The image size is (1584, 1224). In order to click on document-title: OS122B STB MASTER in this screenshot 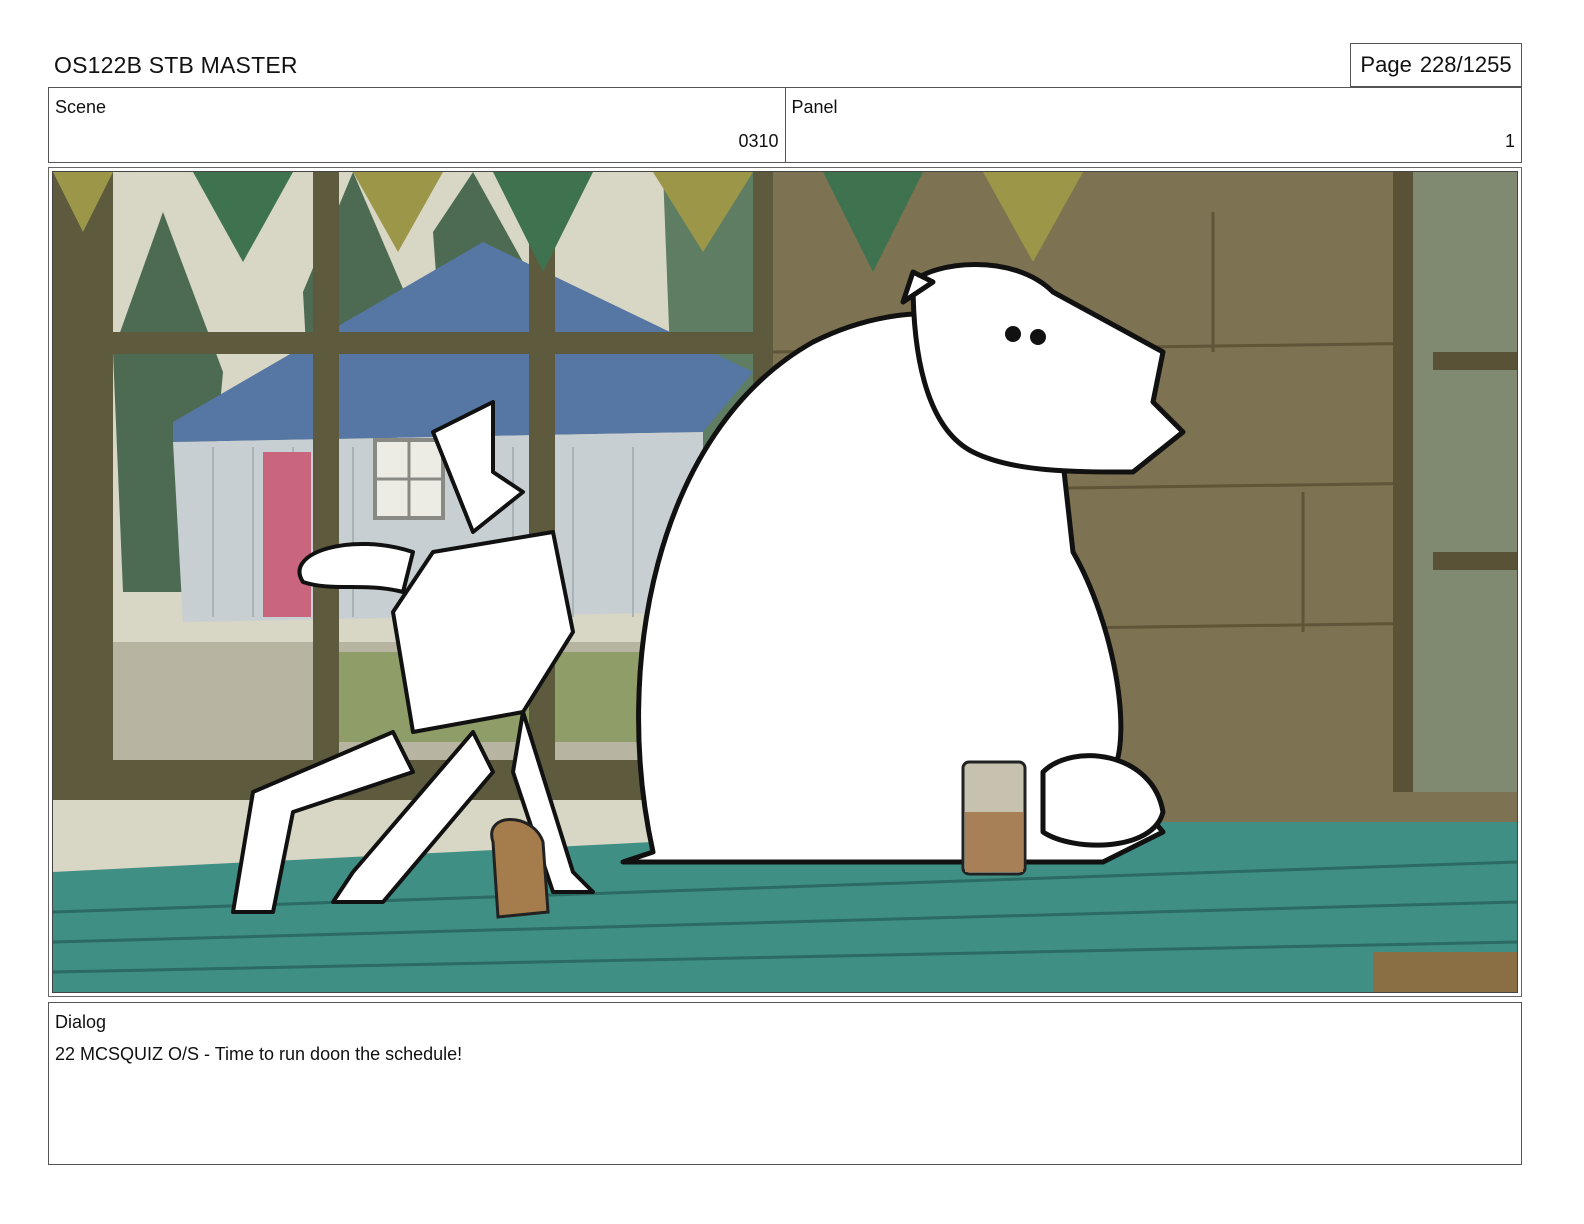, I will do `click(176, 65)`.